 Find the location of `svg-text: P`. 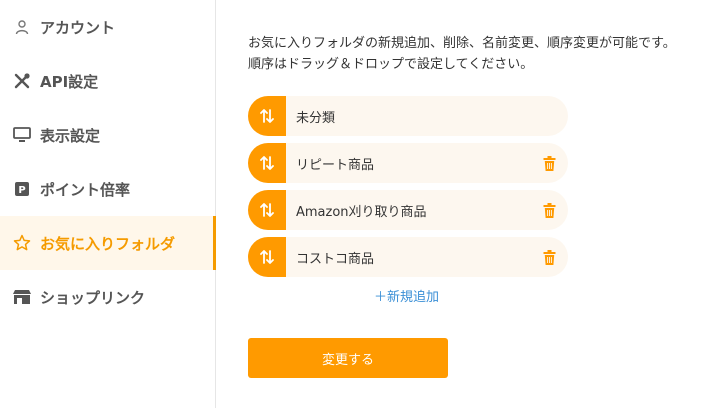

svg-text: P is located at coordinates (21, 190).